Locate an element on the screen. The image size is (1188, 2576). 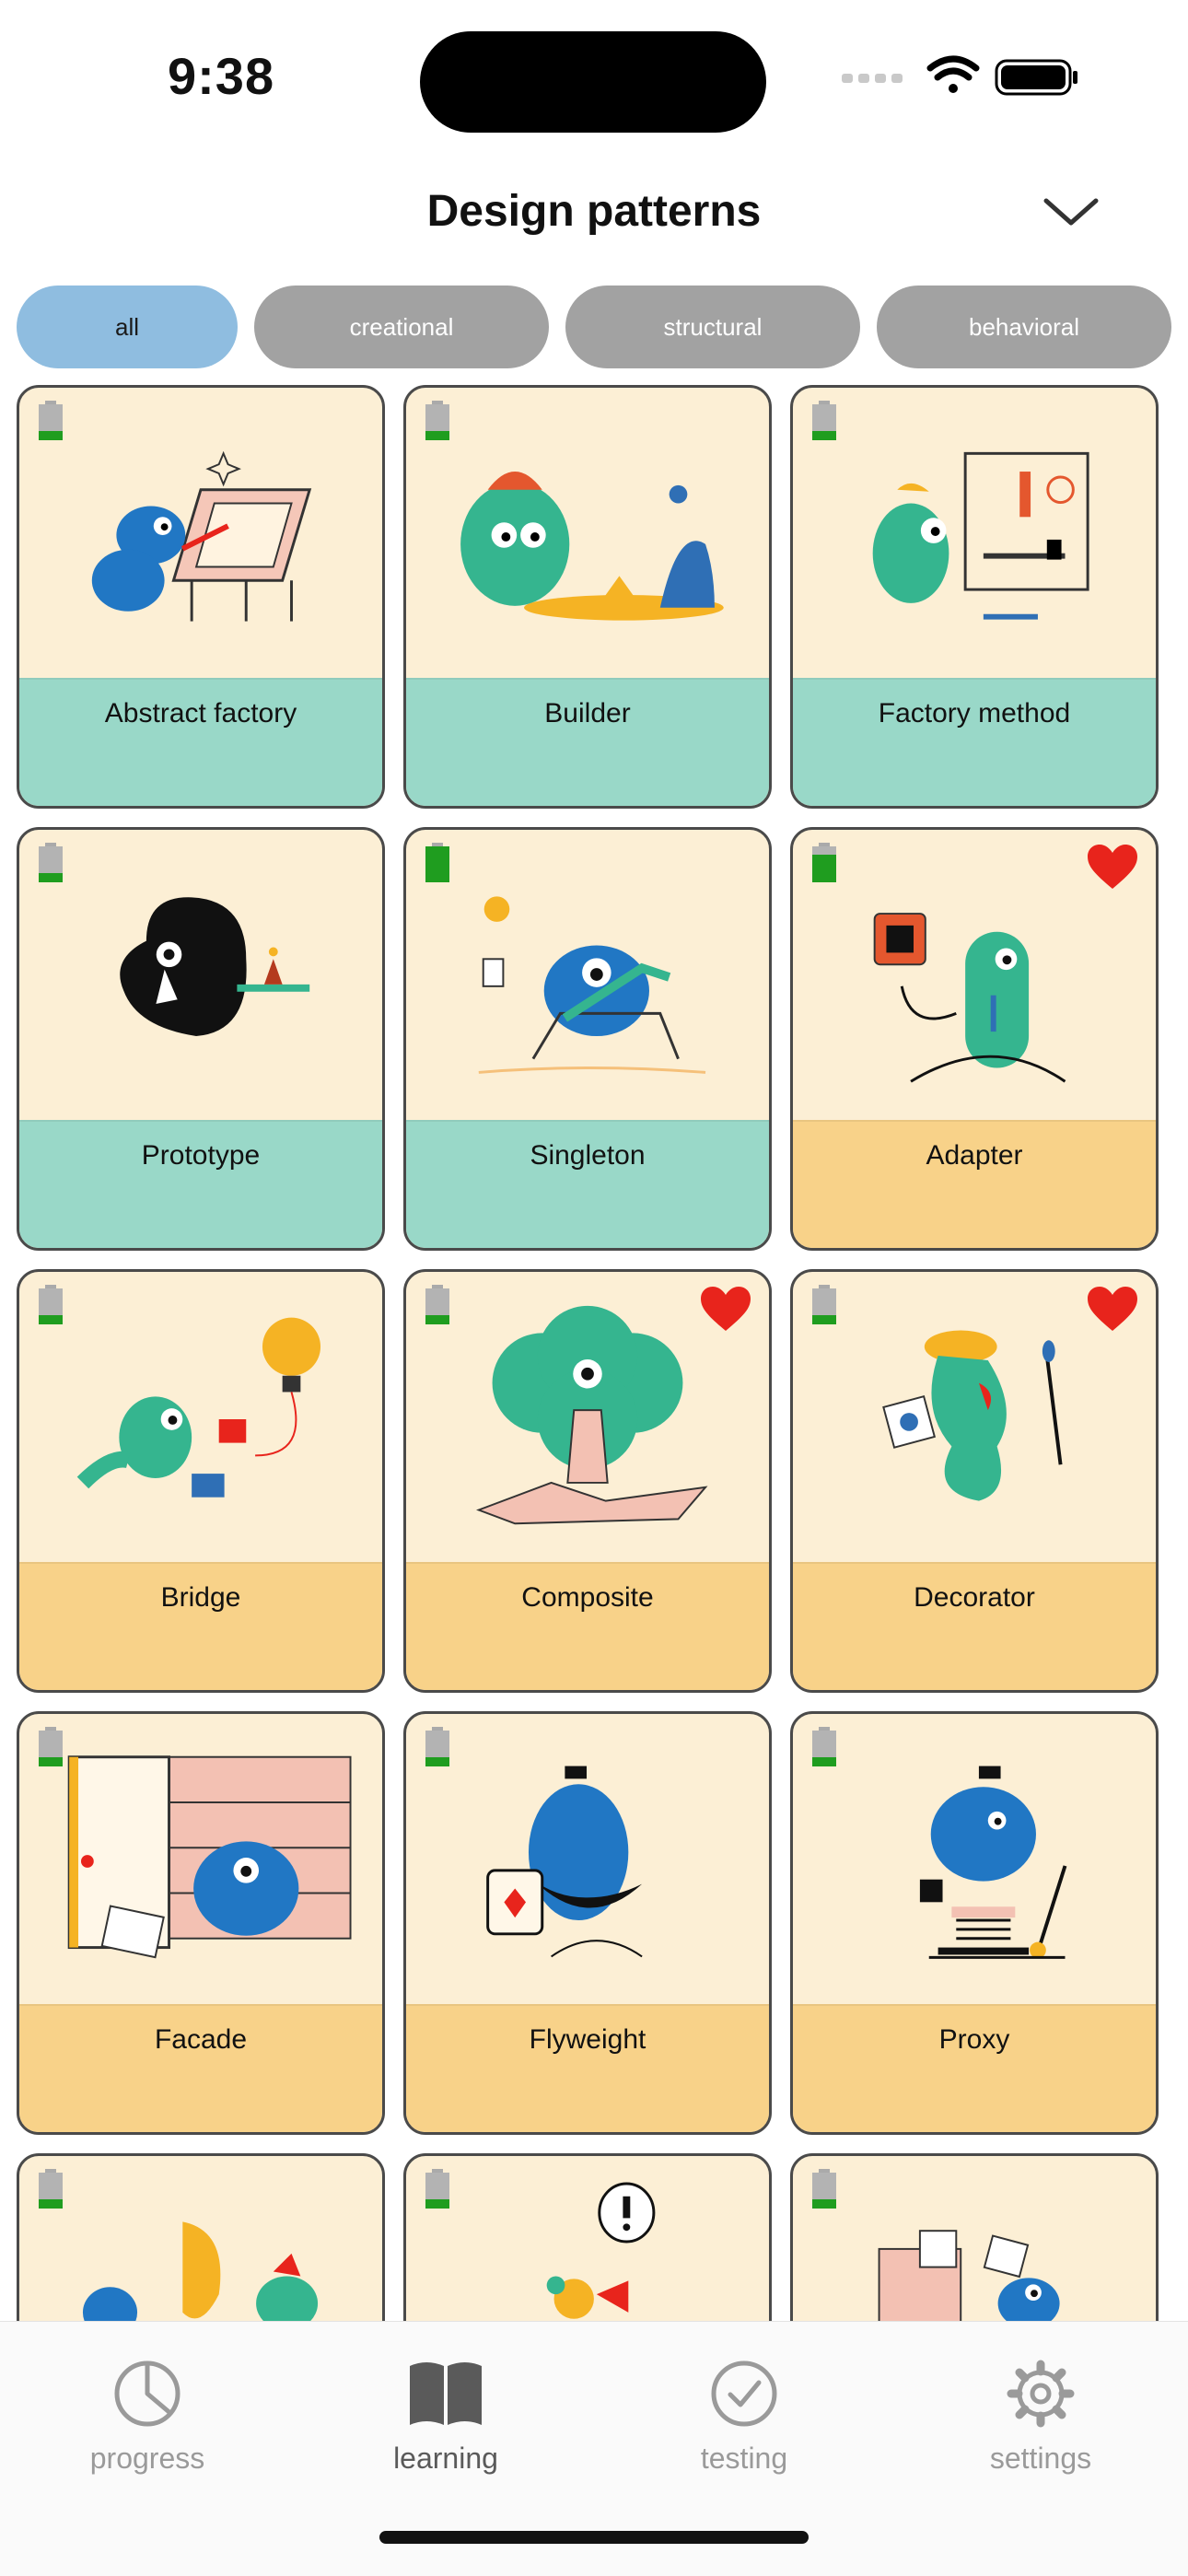
flyweight-illustration is located at coordinates (564, 1862).